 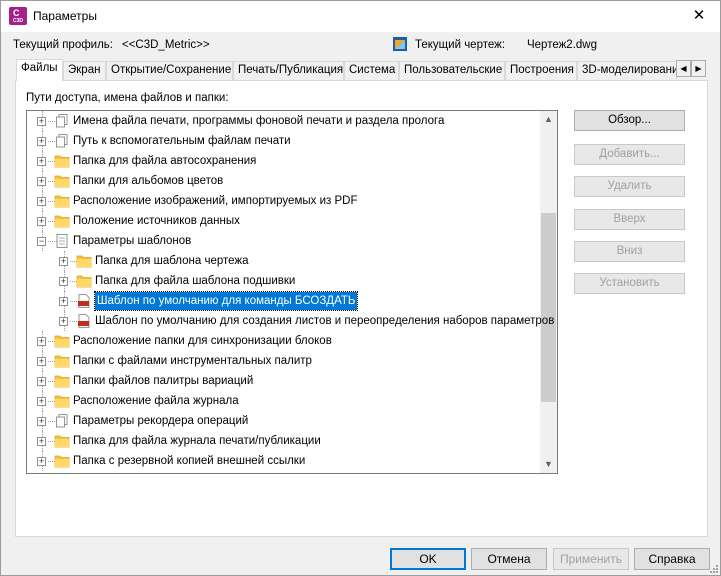 What do you see at coordinates (282, 181) in the screenshot?
I see `tree-row: + Папки для альбомов цветов` at bounding box center [282, 181].